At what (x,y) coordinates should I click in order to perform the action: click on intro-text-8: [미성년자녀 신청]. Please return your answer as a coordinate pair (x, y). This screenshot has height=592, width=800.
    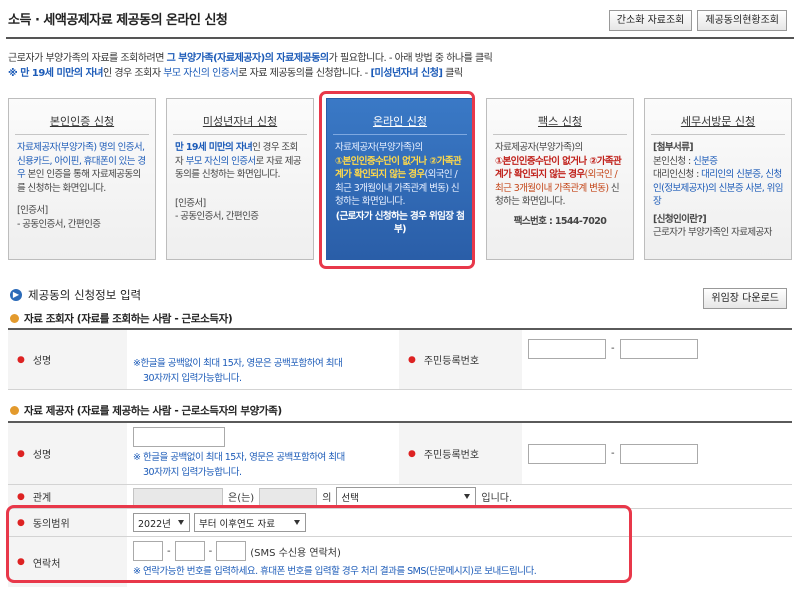
    Looking at the image, I should click on (406, 73).